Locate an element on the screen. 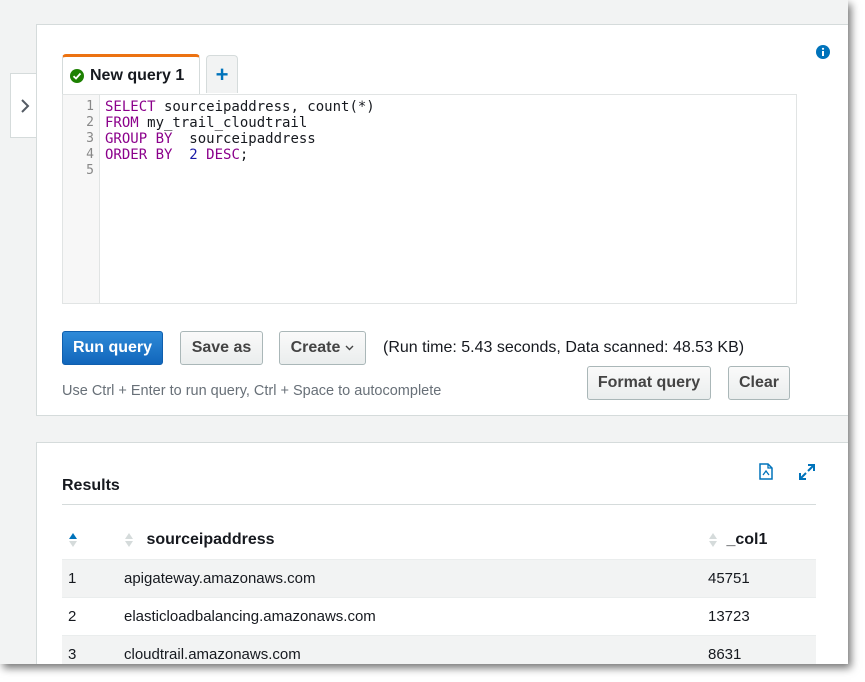 This screenshot has width=865, height=682. table-row: 3 cloudtrail.amazonaws.com 8631 is located at coordinates (439, 649).